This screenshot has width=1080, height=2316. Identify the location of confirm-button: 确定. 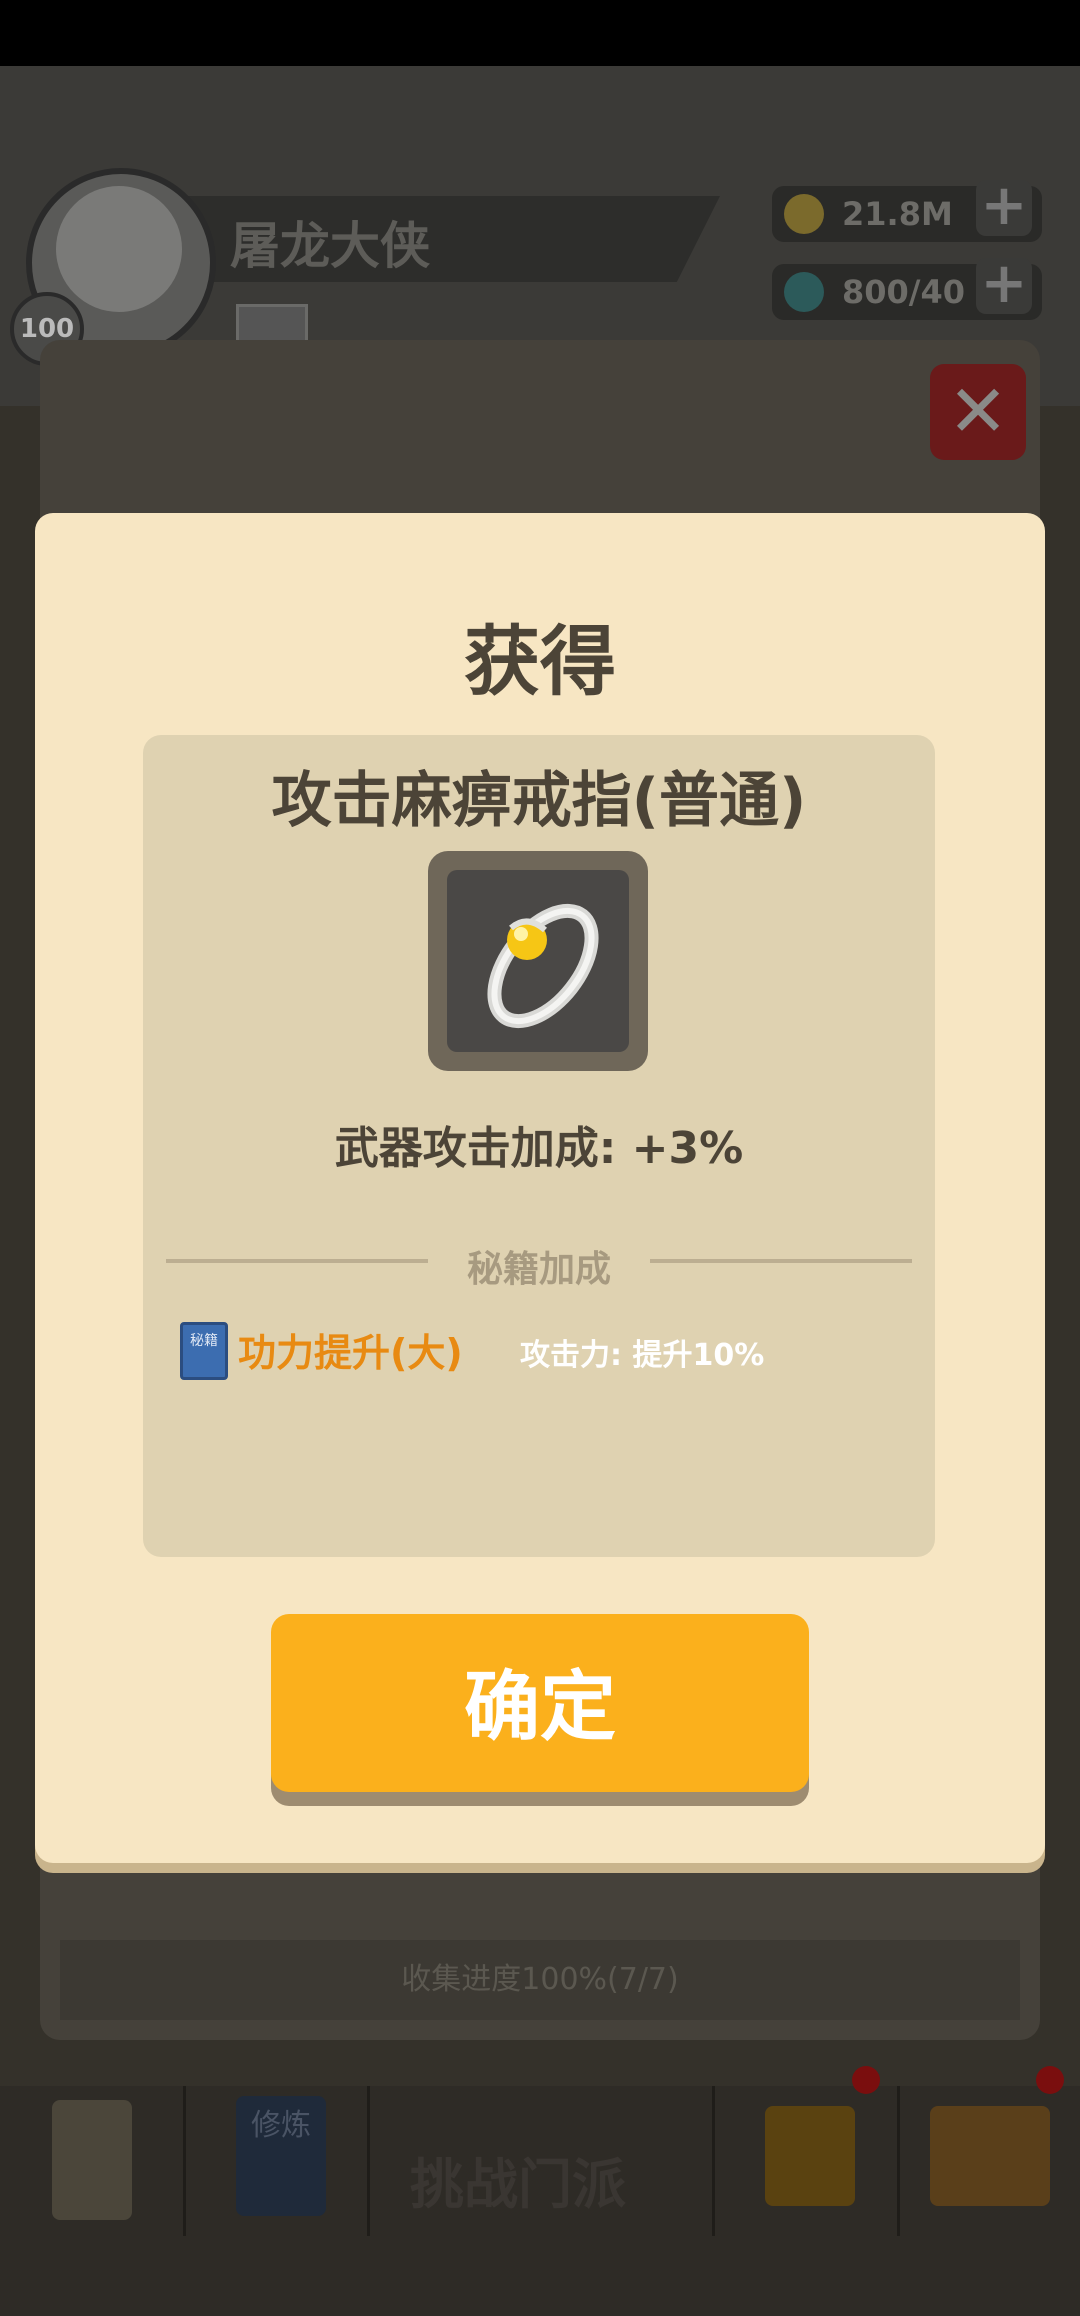
(540, 1703).